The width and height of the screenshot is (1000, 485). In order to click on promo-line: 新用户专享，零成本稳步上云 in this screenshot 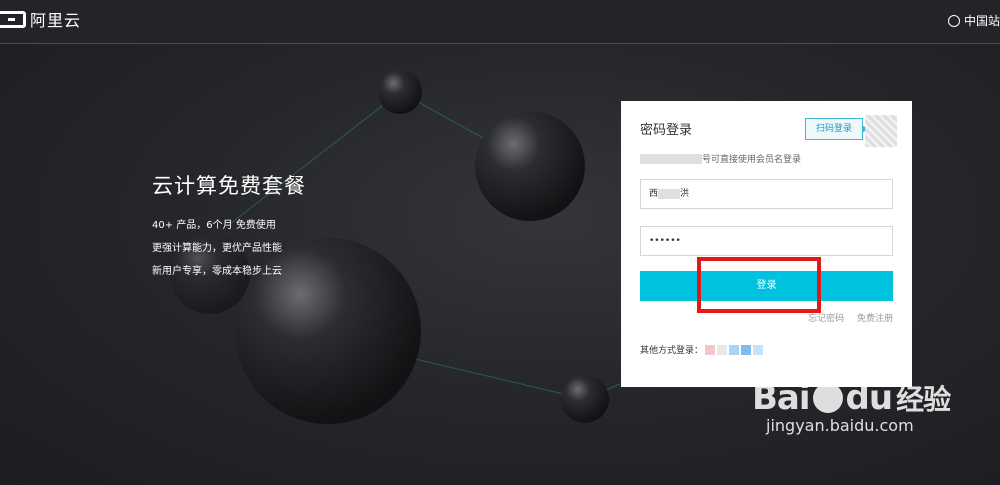, I will do `click(217, 271)`.